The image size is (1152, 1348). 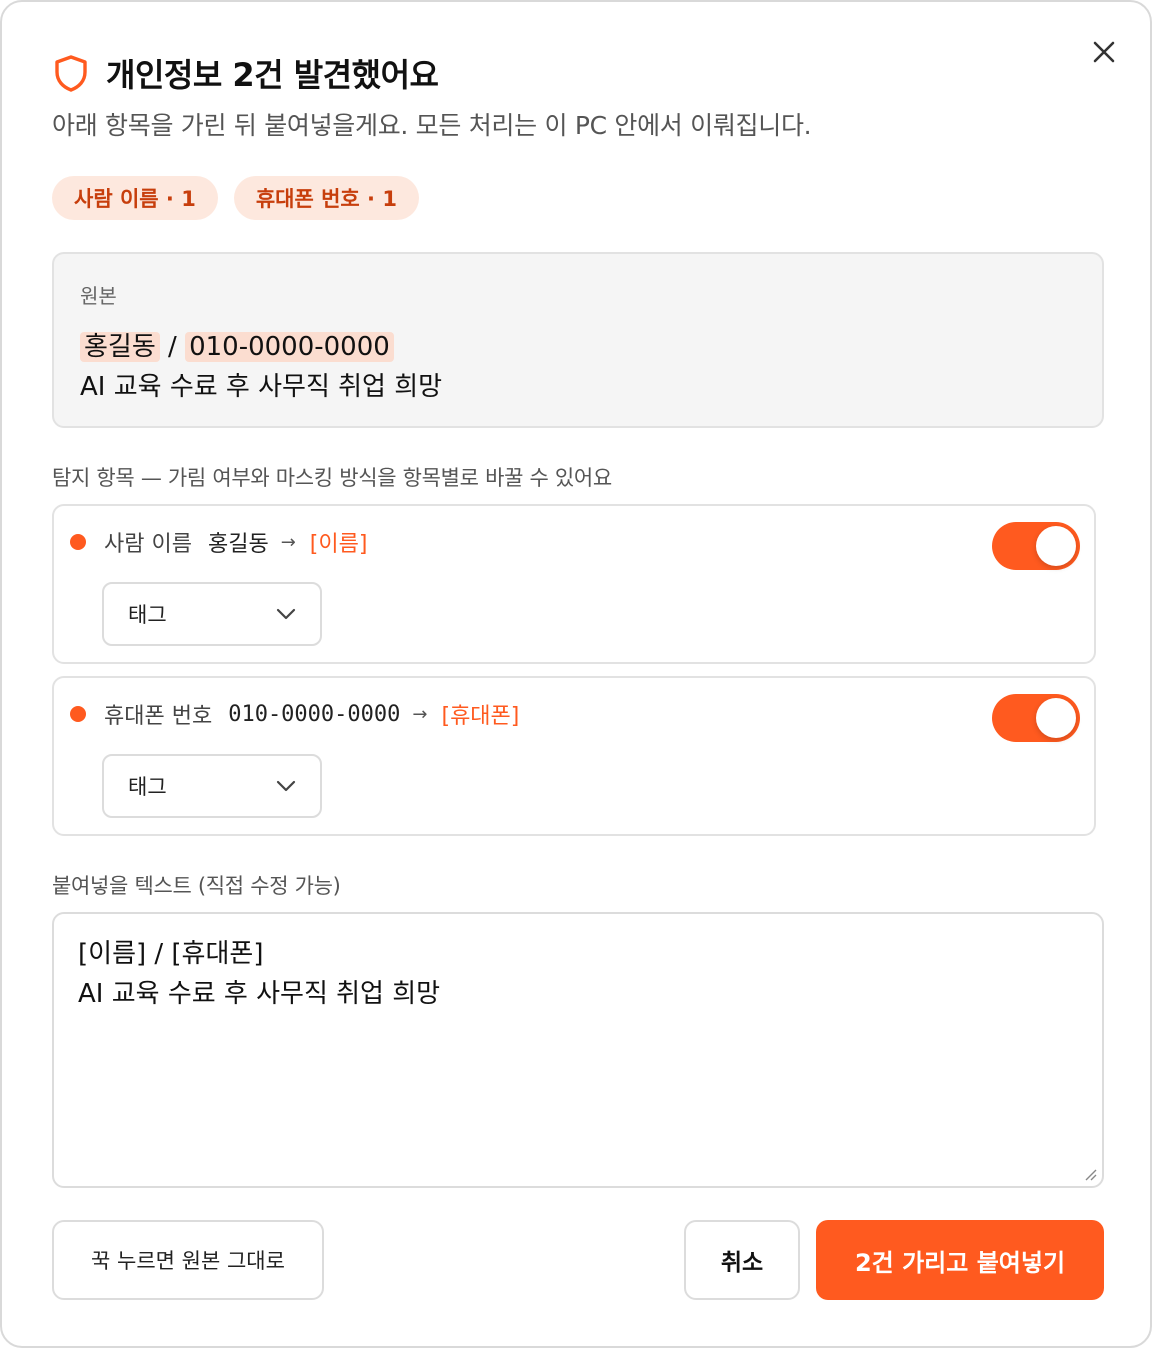 I want to click on chip-person-name: 사람 이름 · 1, so click(x=135, y=198).